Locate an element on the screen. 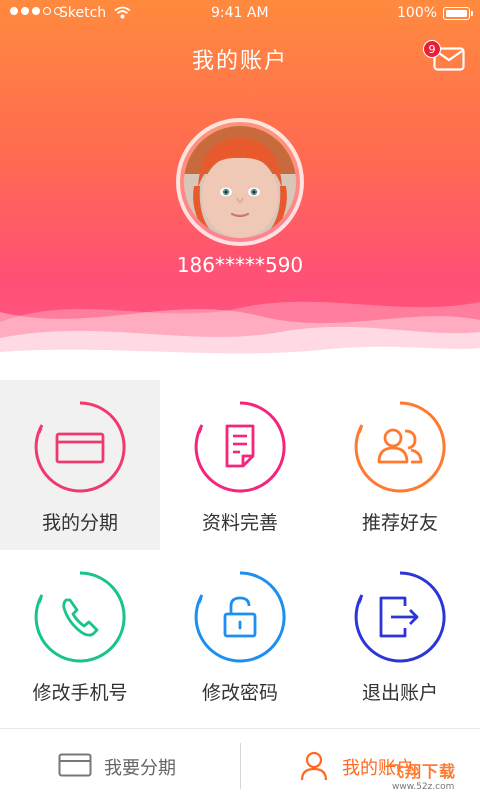  avatar-photo is located at coordinates (240, 182).